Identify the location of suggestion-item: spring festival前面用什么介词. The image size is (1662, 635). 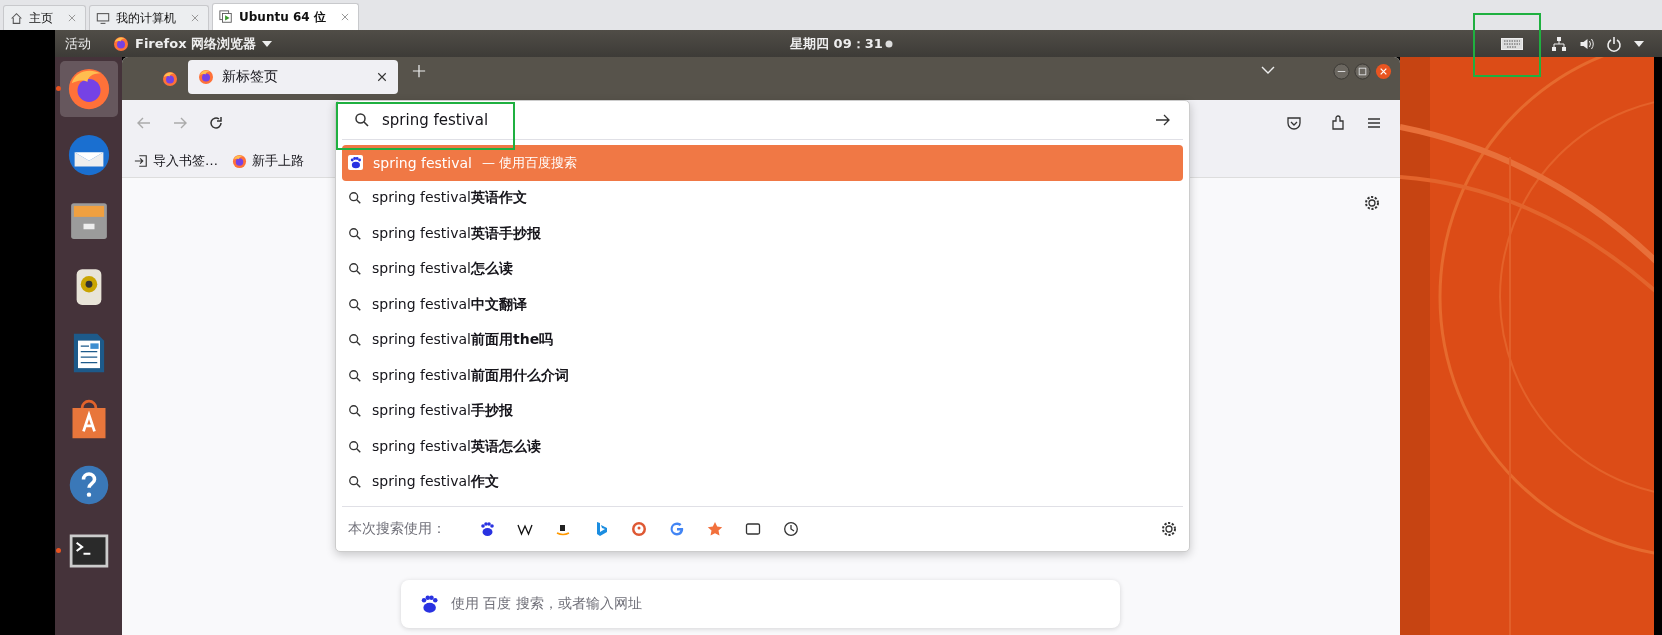
(762, 376).